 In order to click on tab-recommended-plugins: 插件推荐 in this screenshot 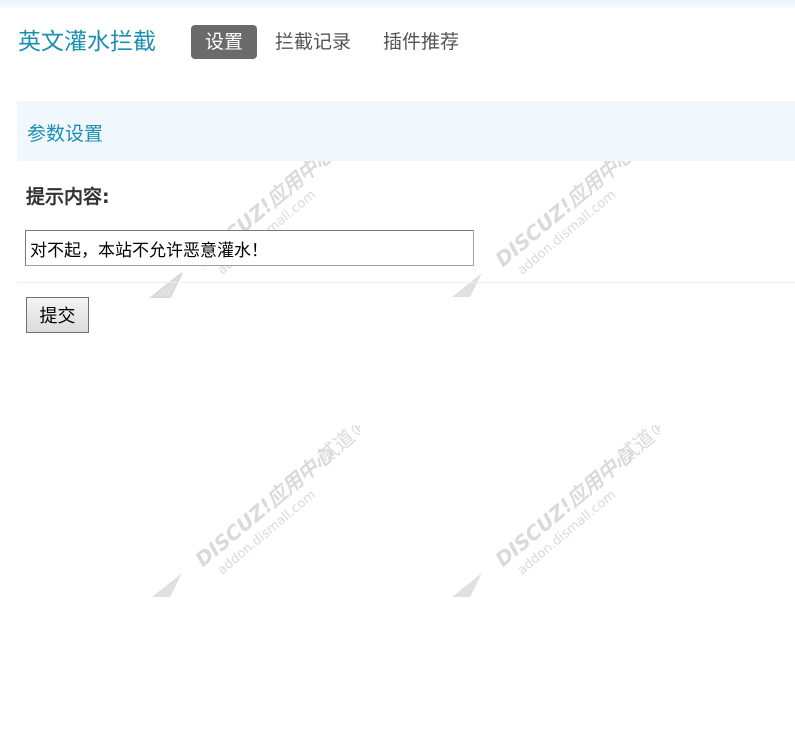, I will do `click(421, 42)`.